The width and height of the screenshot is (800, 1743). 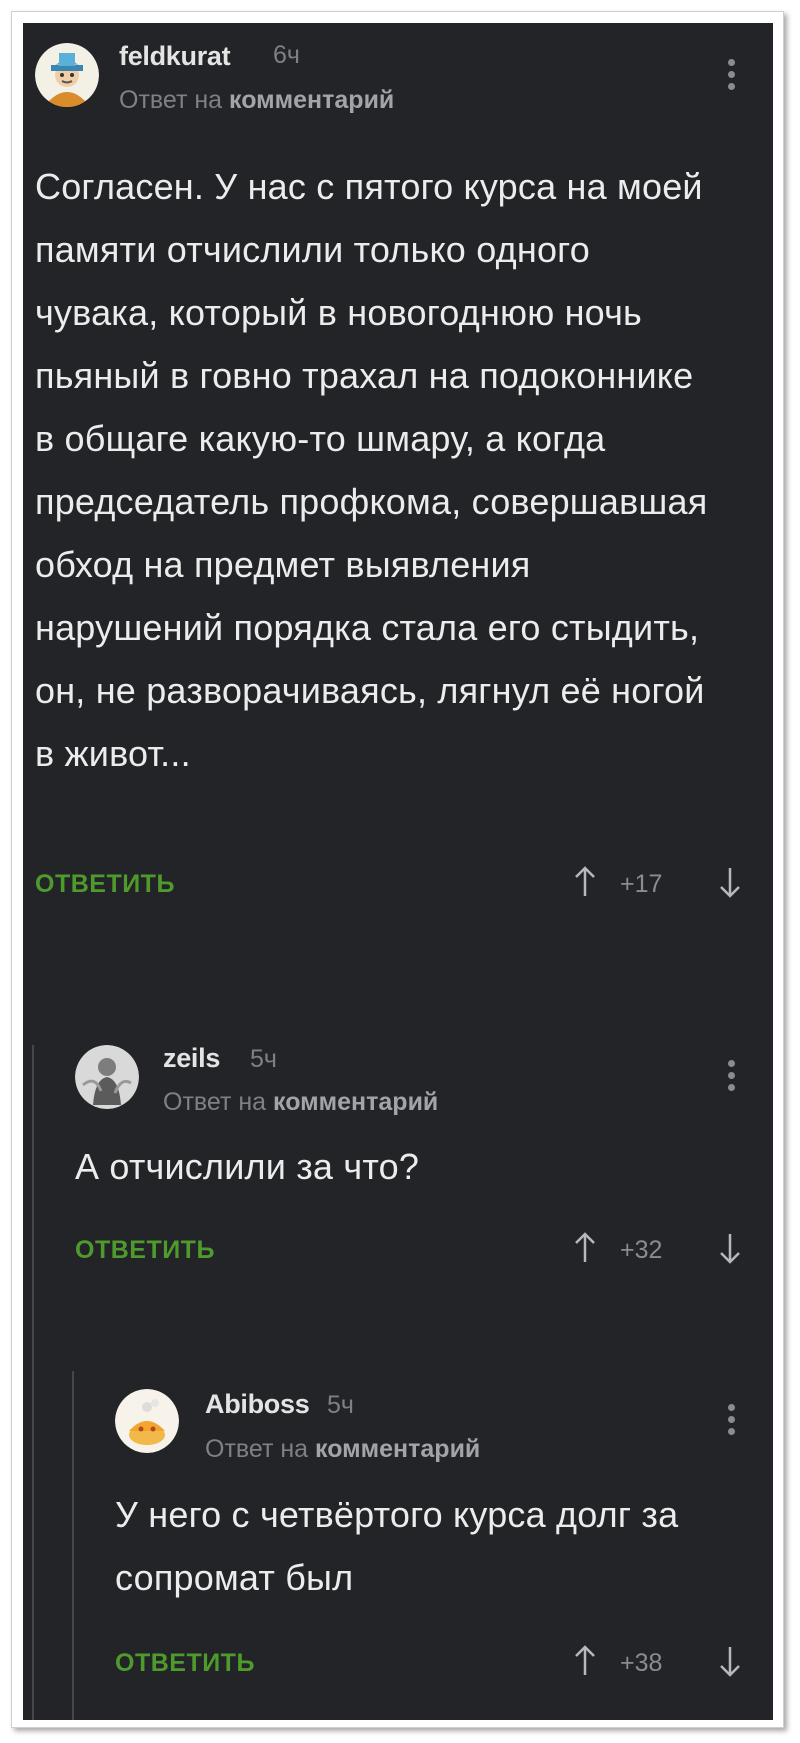 I want to click on comment-score: +32, so click(x=641, y=1250).